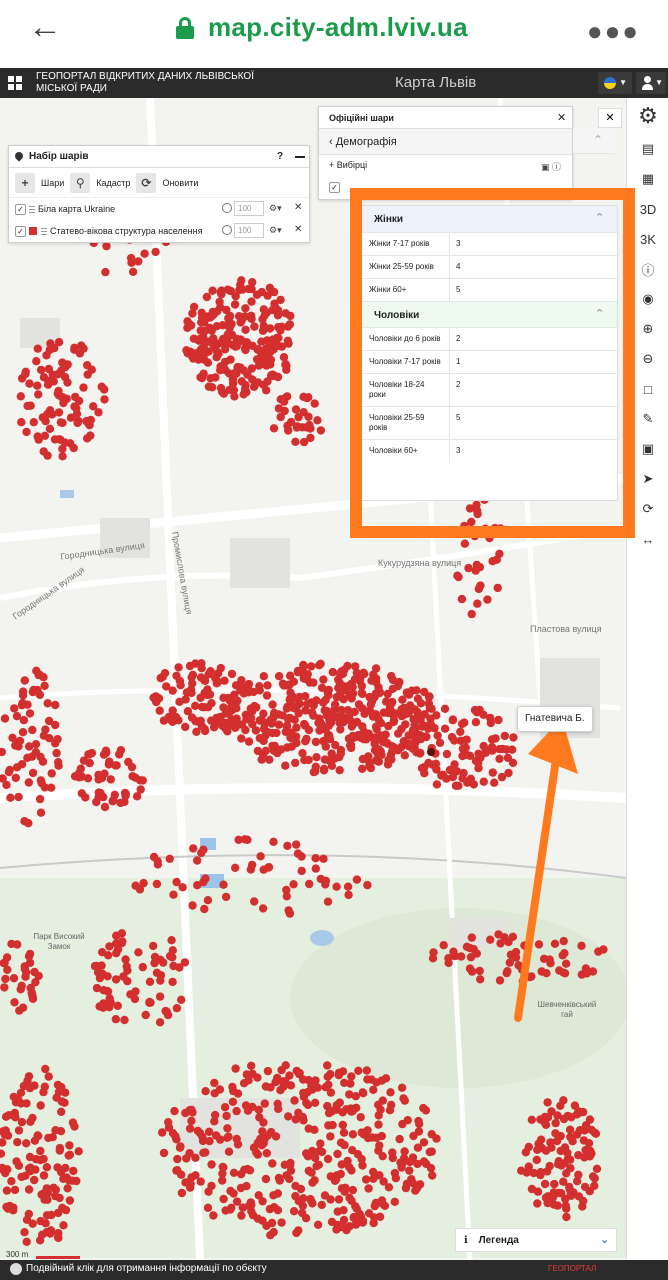  I want to click on opacity-input: 100, so click(249, 208).